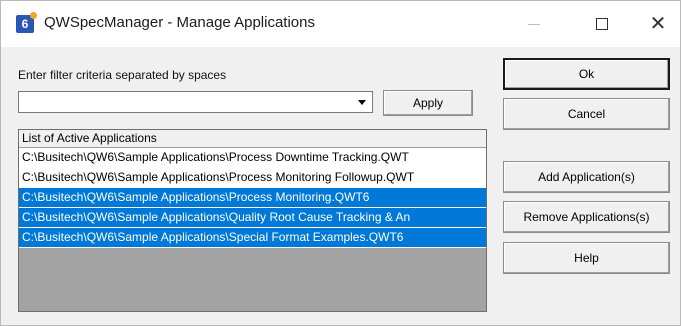 This screenshot has height=326, width=681. I want to click on help-button: Help, so click(586, 258).